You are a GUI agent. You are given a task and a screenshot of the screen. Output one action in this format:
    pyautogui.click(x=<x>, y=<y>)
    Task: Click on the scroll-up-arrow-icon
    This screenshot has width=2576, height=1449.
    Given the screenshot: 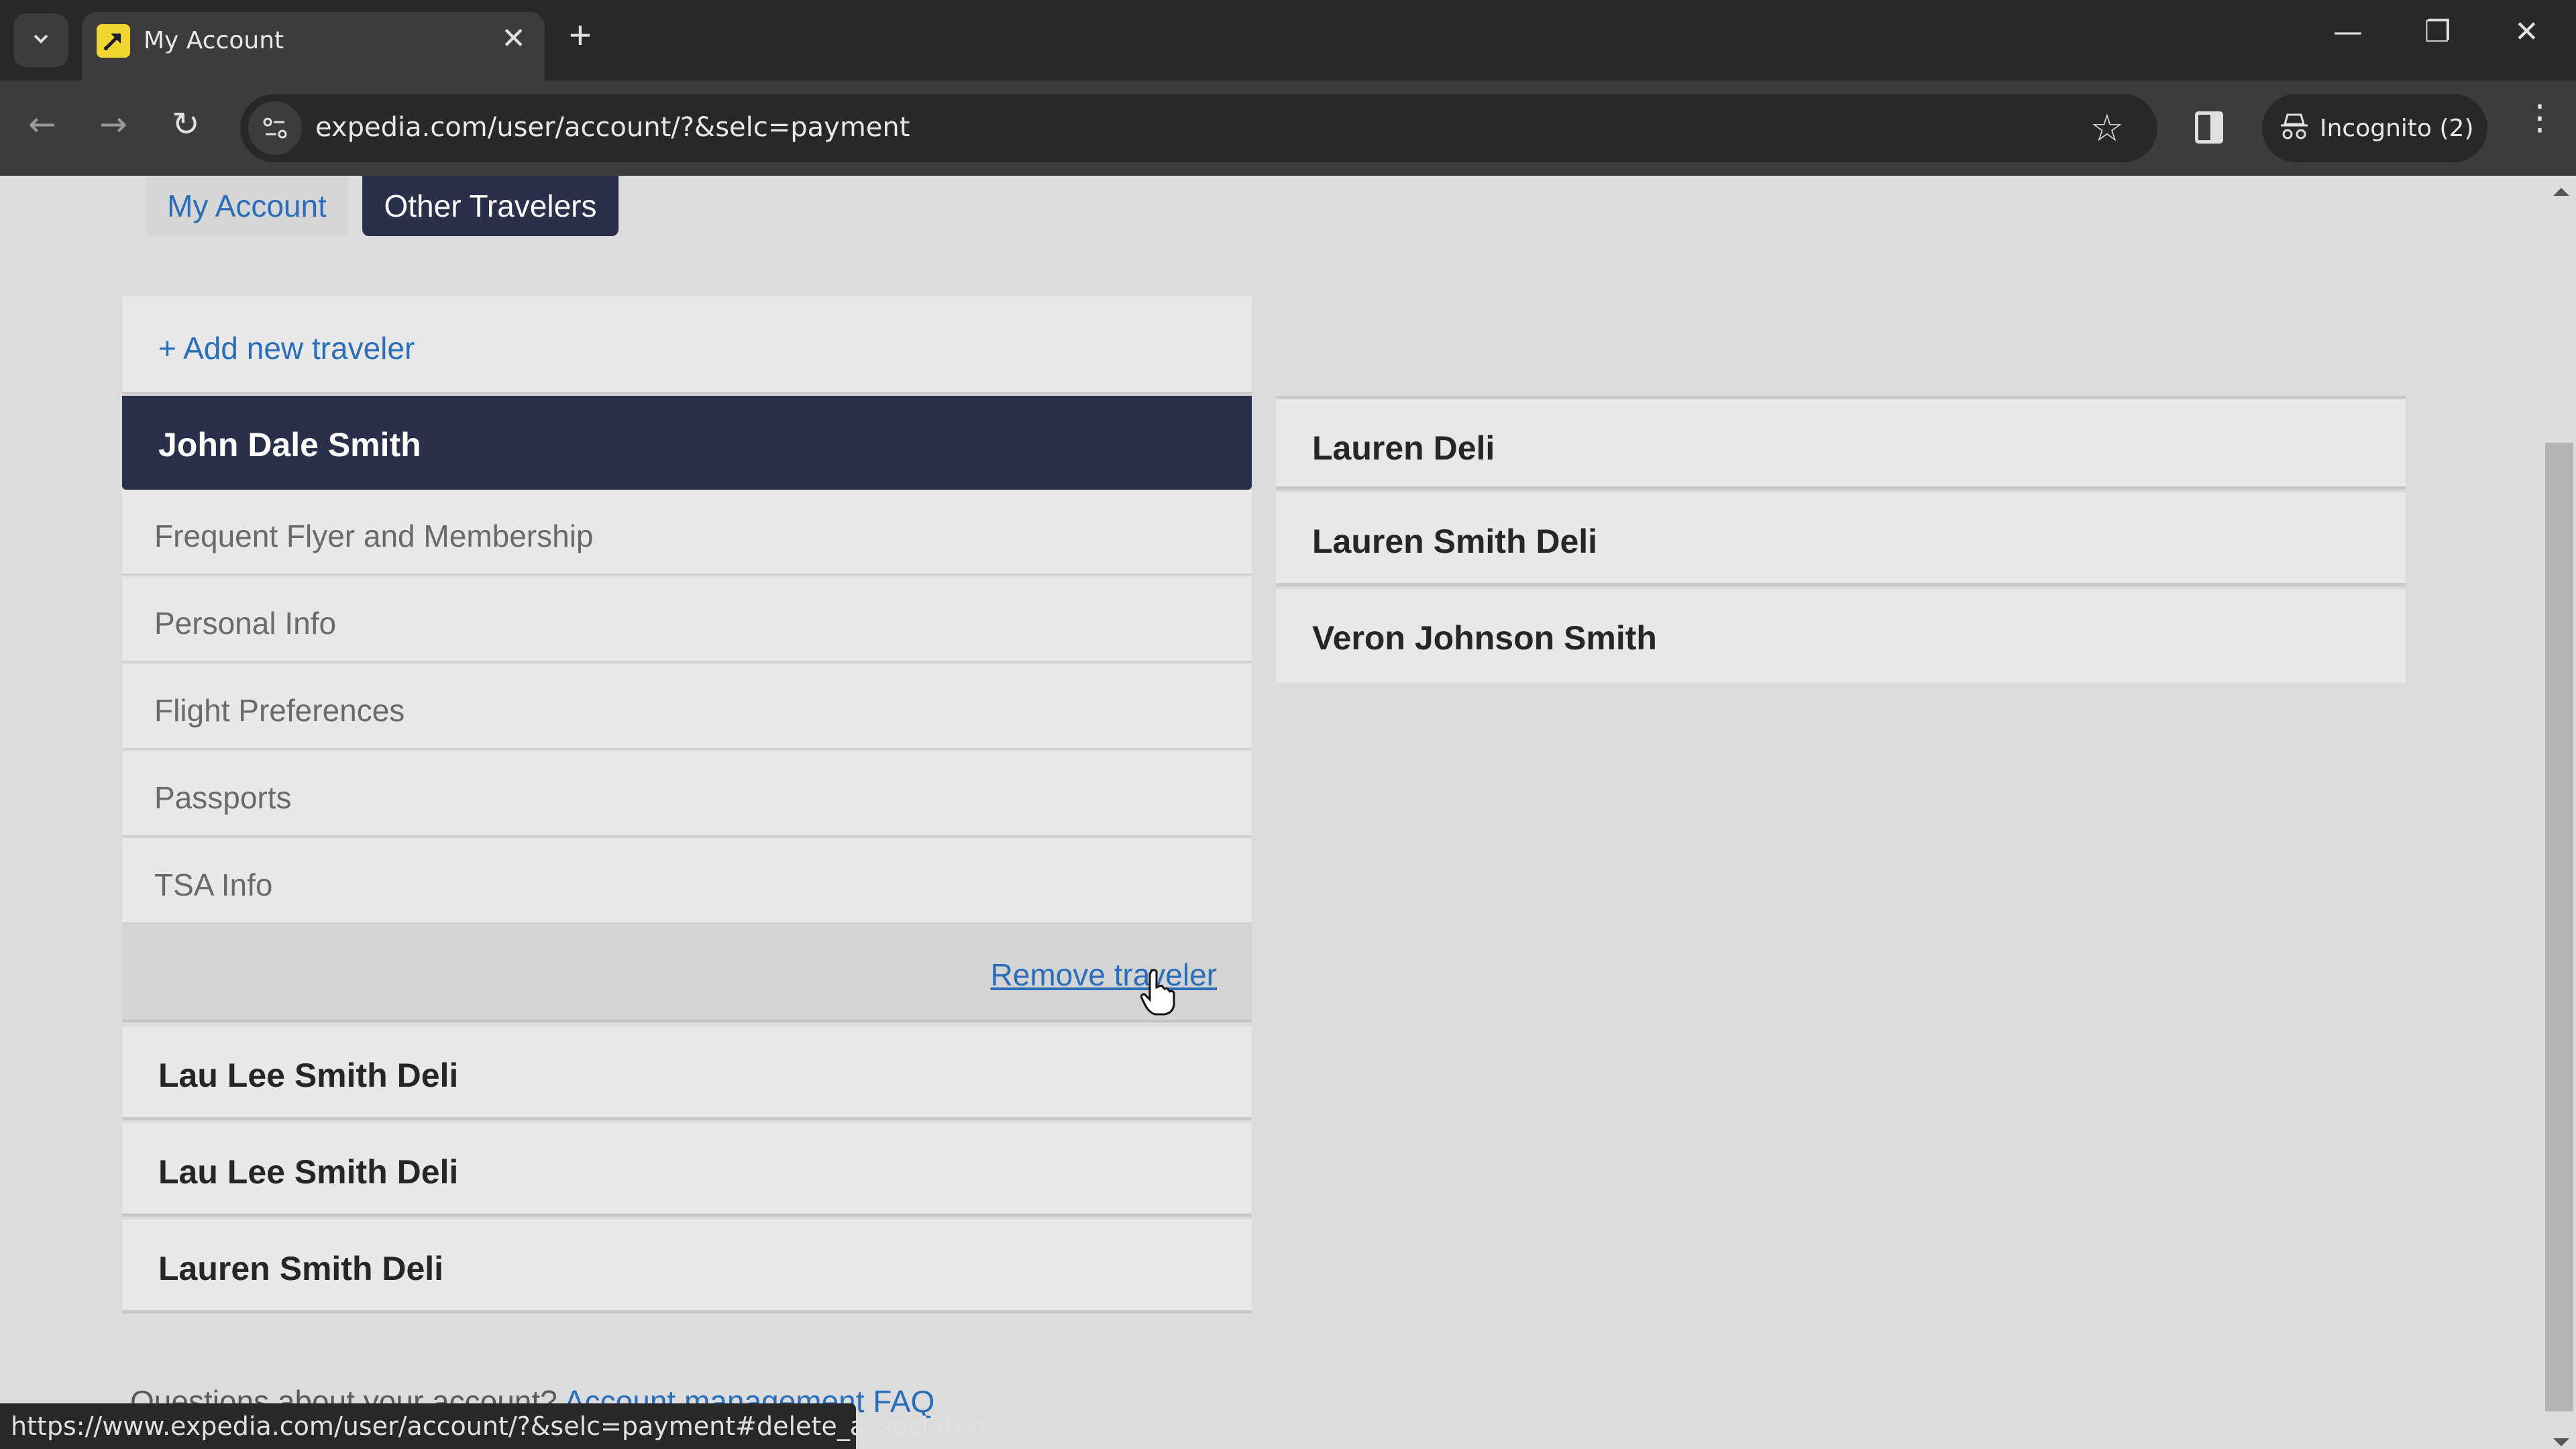 What is the action you would take?
    pyautogui.click(x=2561, y=192)
    